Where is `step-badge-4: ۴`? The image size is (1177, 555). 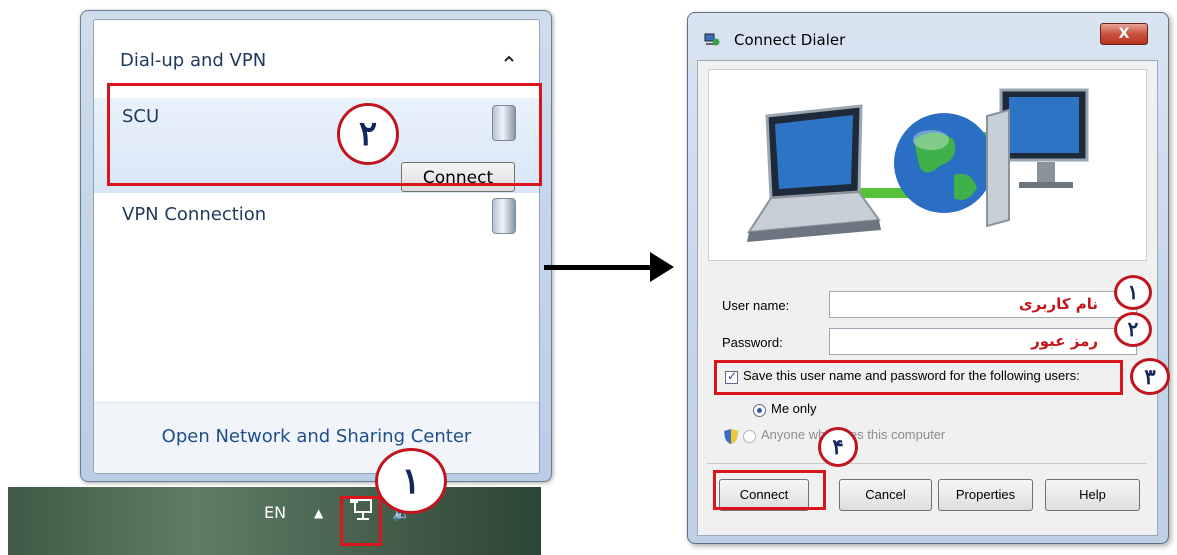 step-badge-4: ۴ is located at coordinates (838, 447).